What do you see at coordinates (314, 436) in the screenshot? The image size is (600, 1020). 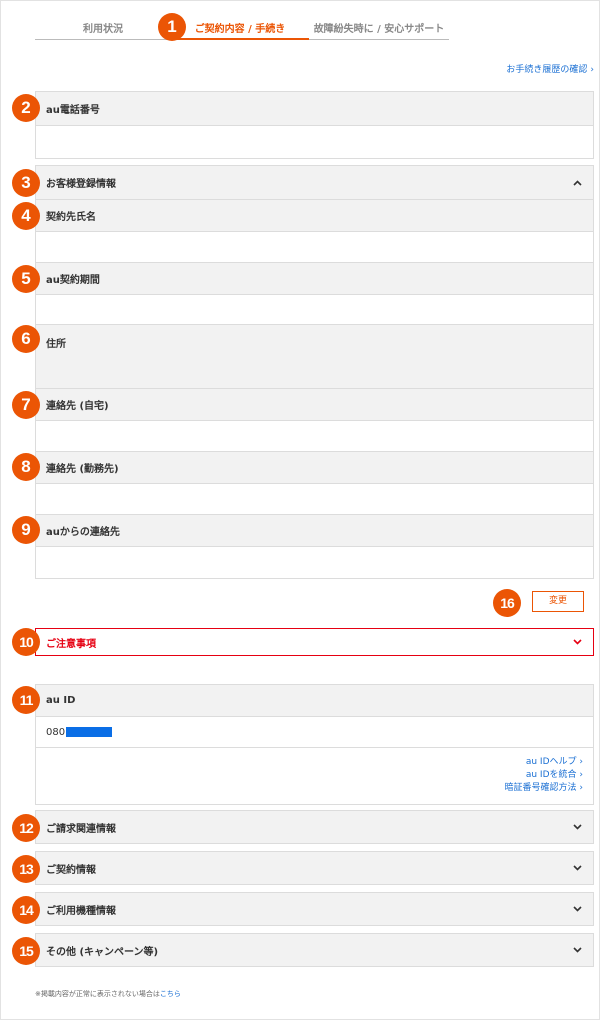 I see `field-home-contact-value` at bounding box center [314, 436].